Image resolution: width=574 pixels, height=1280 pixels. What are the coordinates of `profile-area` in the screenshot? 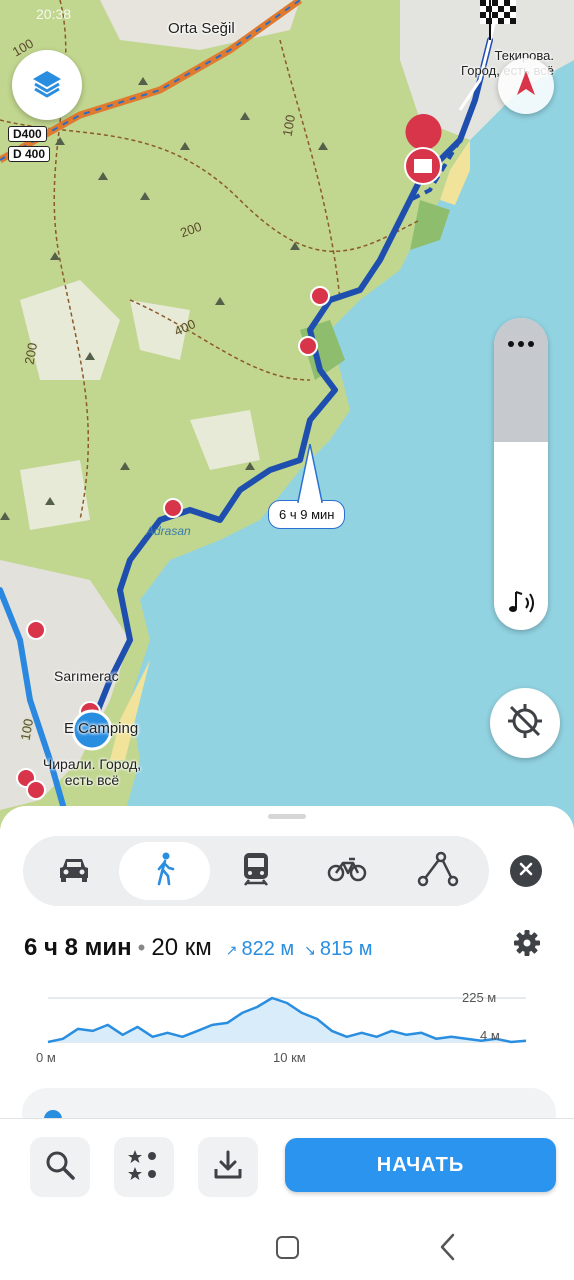 It's located at (287, 1020).